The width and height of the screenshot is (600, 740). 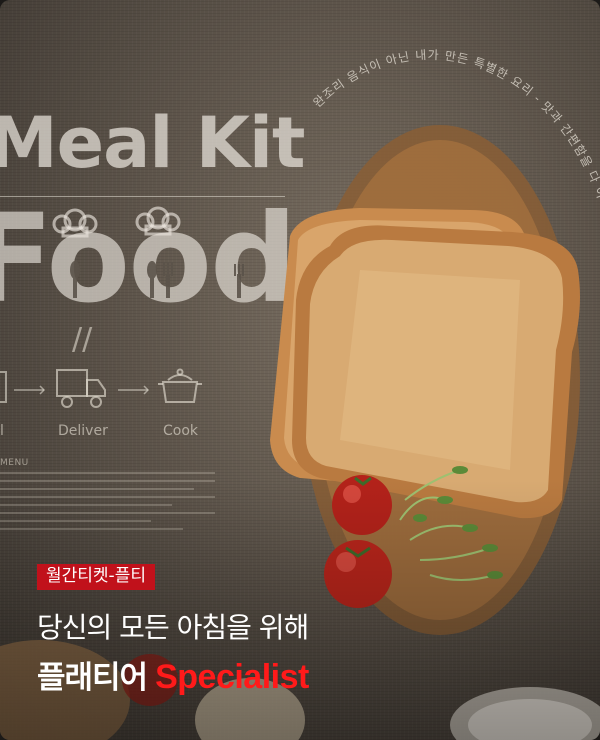 I want to click on spoon-icon, so click(x=75, y=279).